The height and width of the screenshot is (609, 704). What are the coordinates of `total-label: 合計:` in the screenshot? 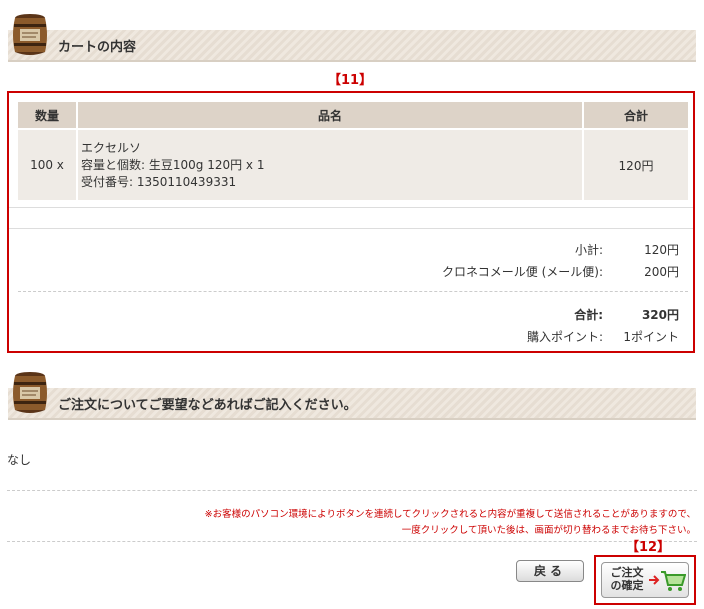 It's located at (588, 315).